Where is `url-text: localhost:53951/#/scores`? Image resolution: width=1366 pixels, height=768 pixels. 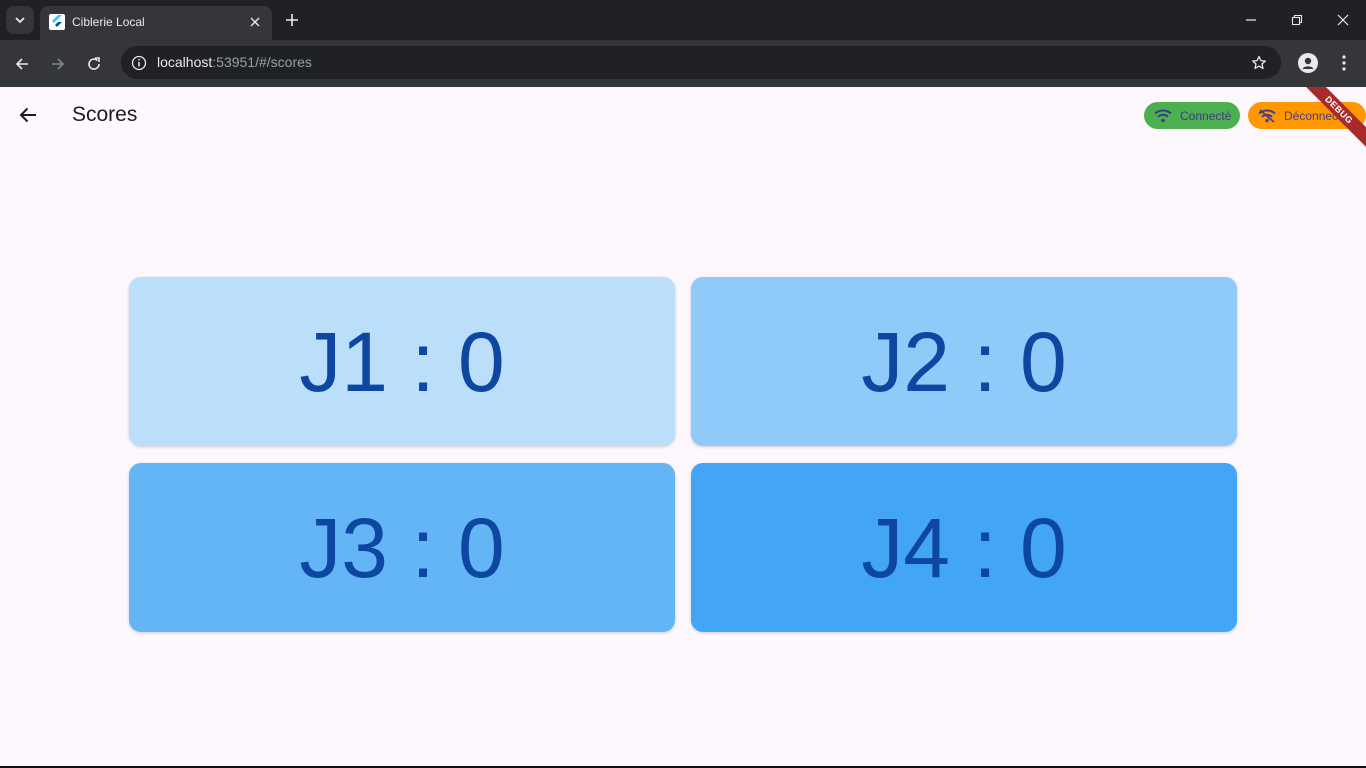
url-text: localhost:53951/#/scores is located at coordinates (234, 62).